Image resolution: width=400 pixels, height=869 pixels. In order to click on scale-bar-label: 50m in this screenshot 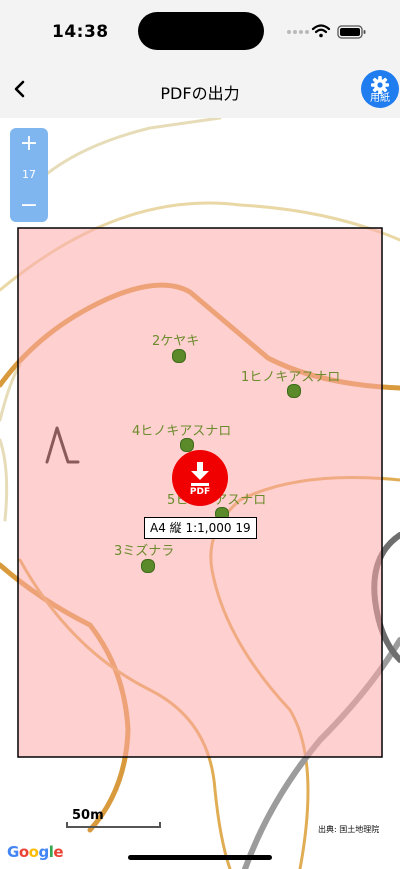, I will do `click(88, 815)`.